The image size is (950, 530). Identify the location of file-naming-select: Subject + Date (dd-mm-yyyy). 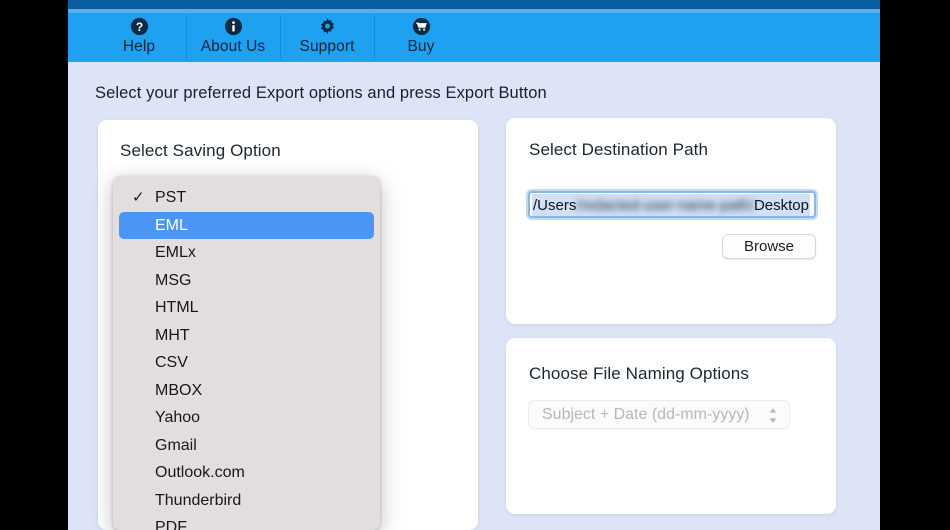
(659, 414).